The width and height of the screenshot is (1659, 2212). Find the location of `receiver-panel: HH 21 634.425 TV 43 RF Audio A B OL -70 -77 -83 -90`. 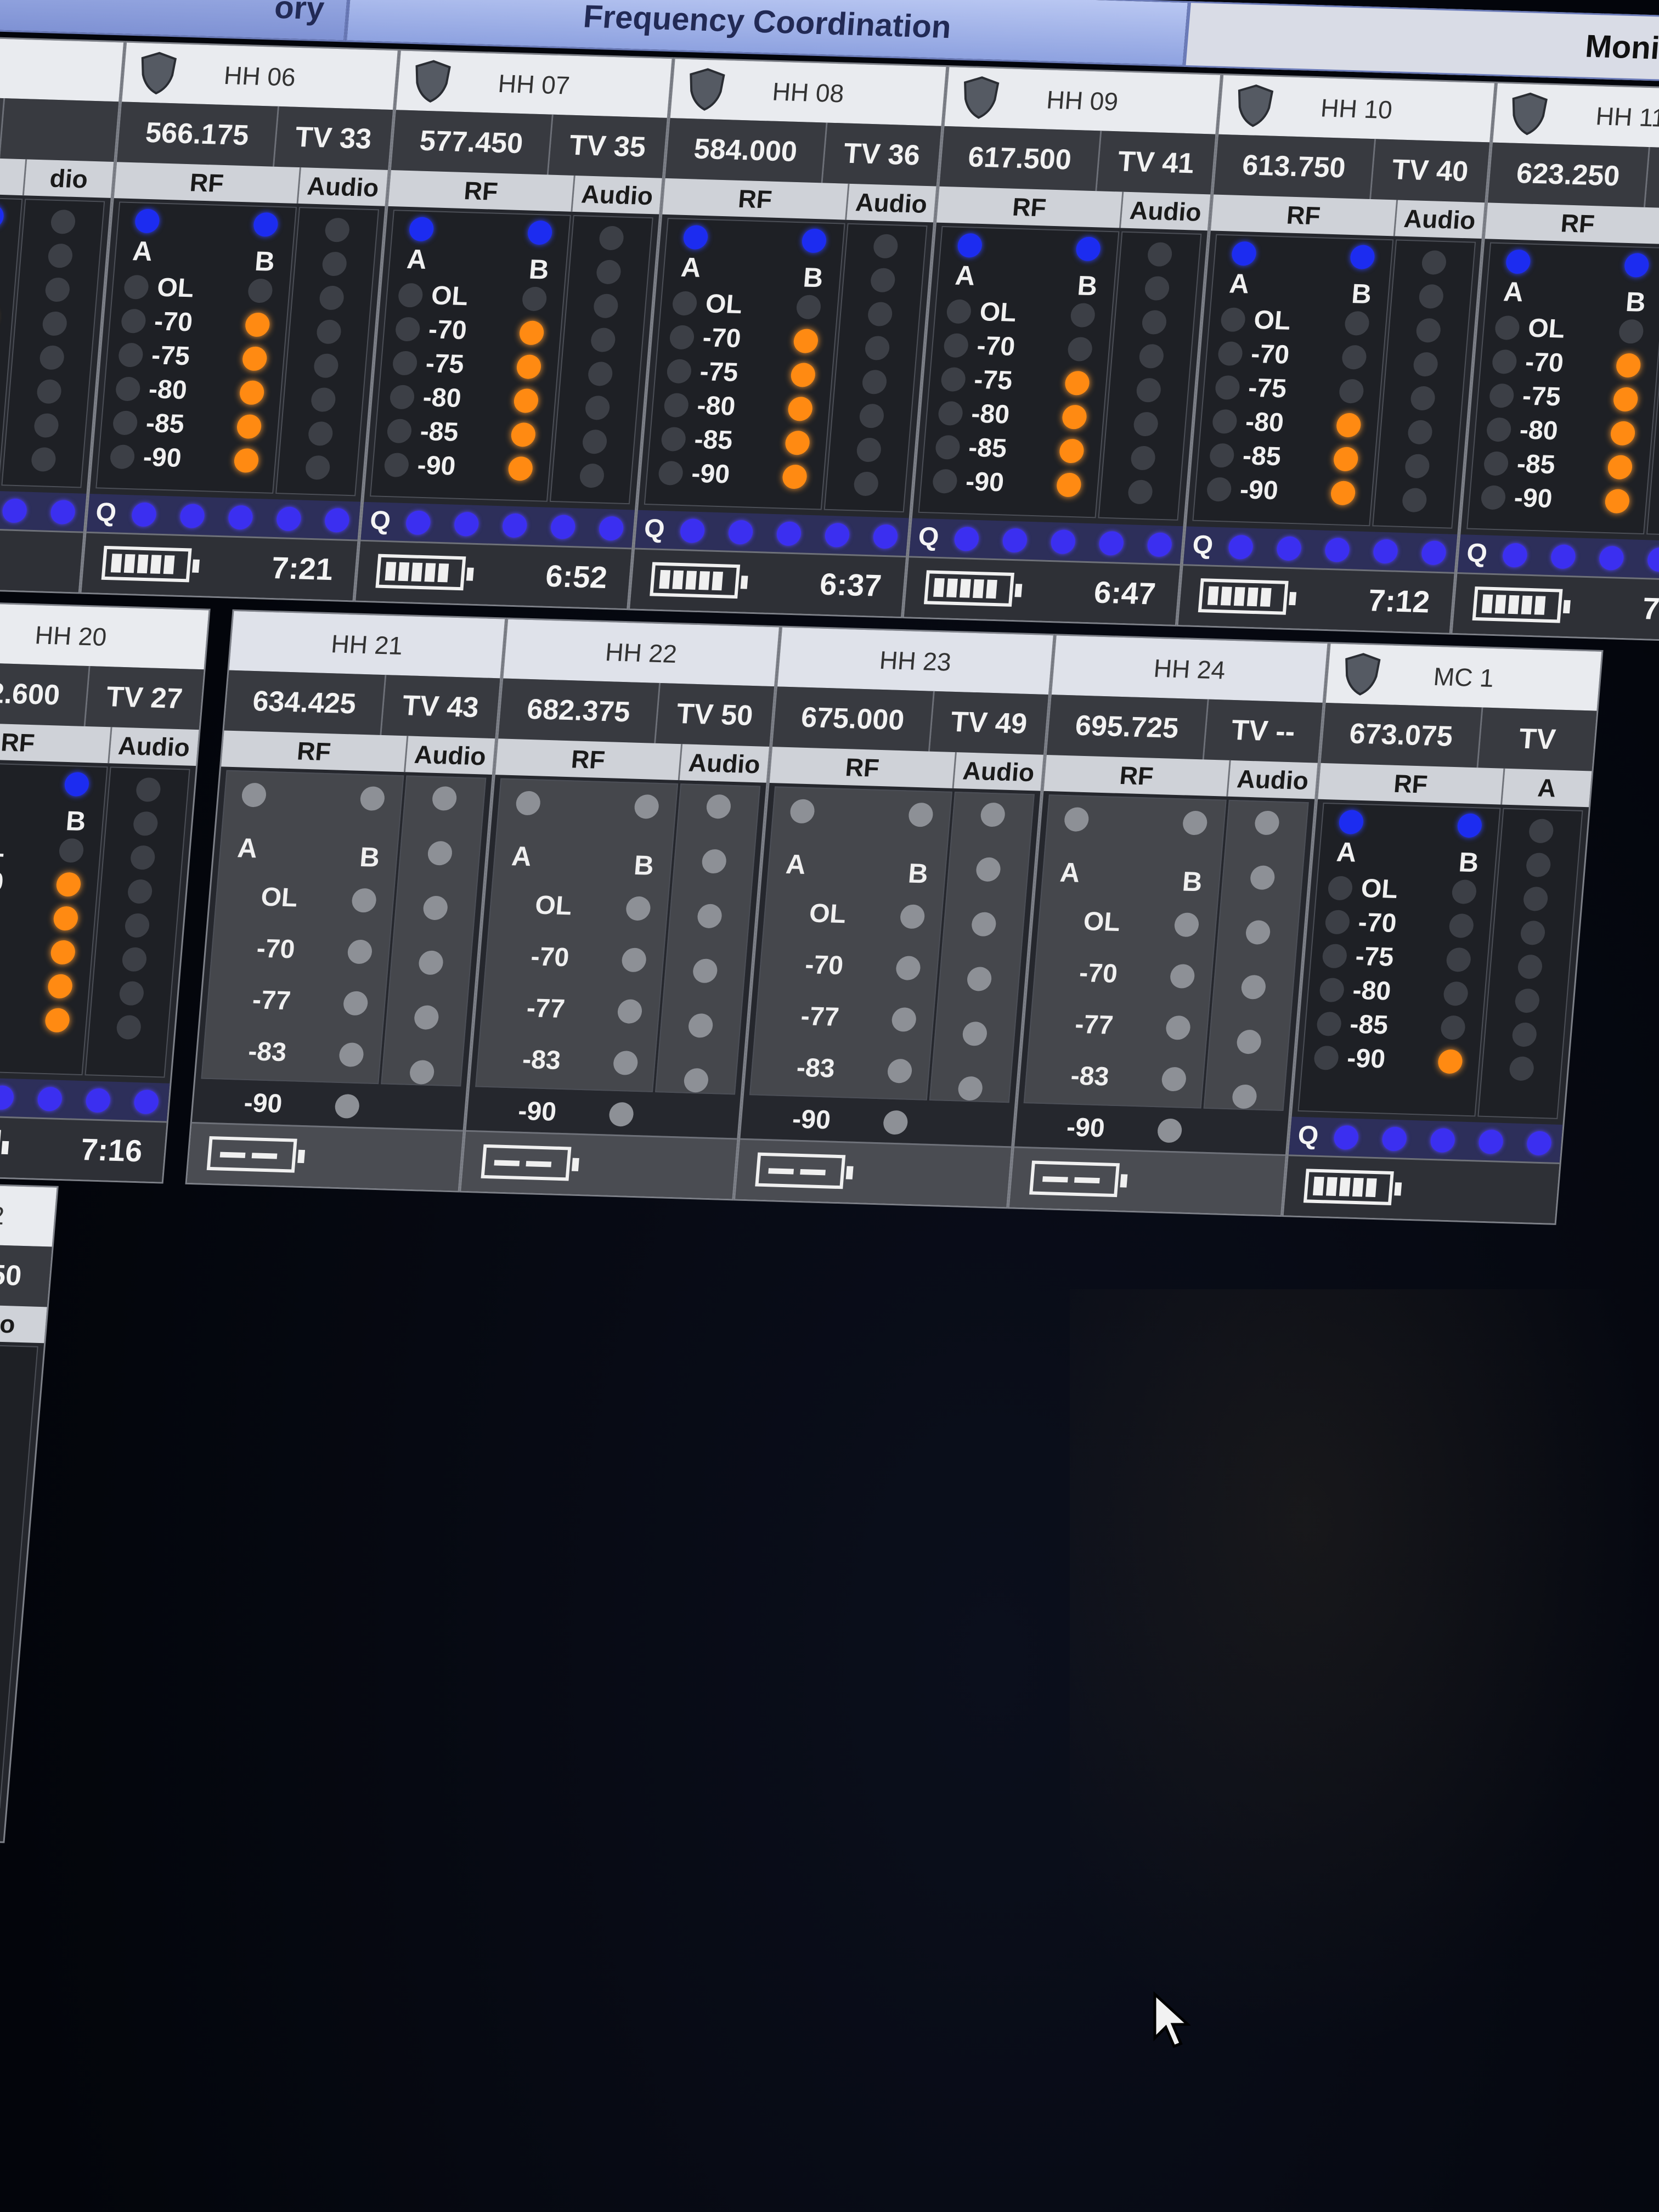

receiver-panel: HH 21 634.425 TV 43 RF Audio A B OL -70 -77 -83 -90 is located at coordinates (346, 901).